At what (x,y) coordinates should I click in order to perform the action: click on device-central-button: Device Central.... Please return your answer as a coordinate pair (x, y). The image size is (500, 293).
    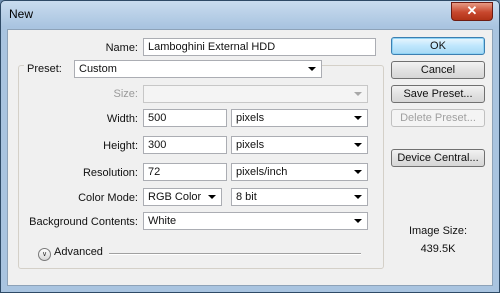
    Looking at the image, I should click on (438, 158).